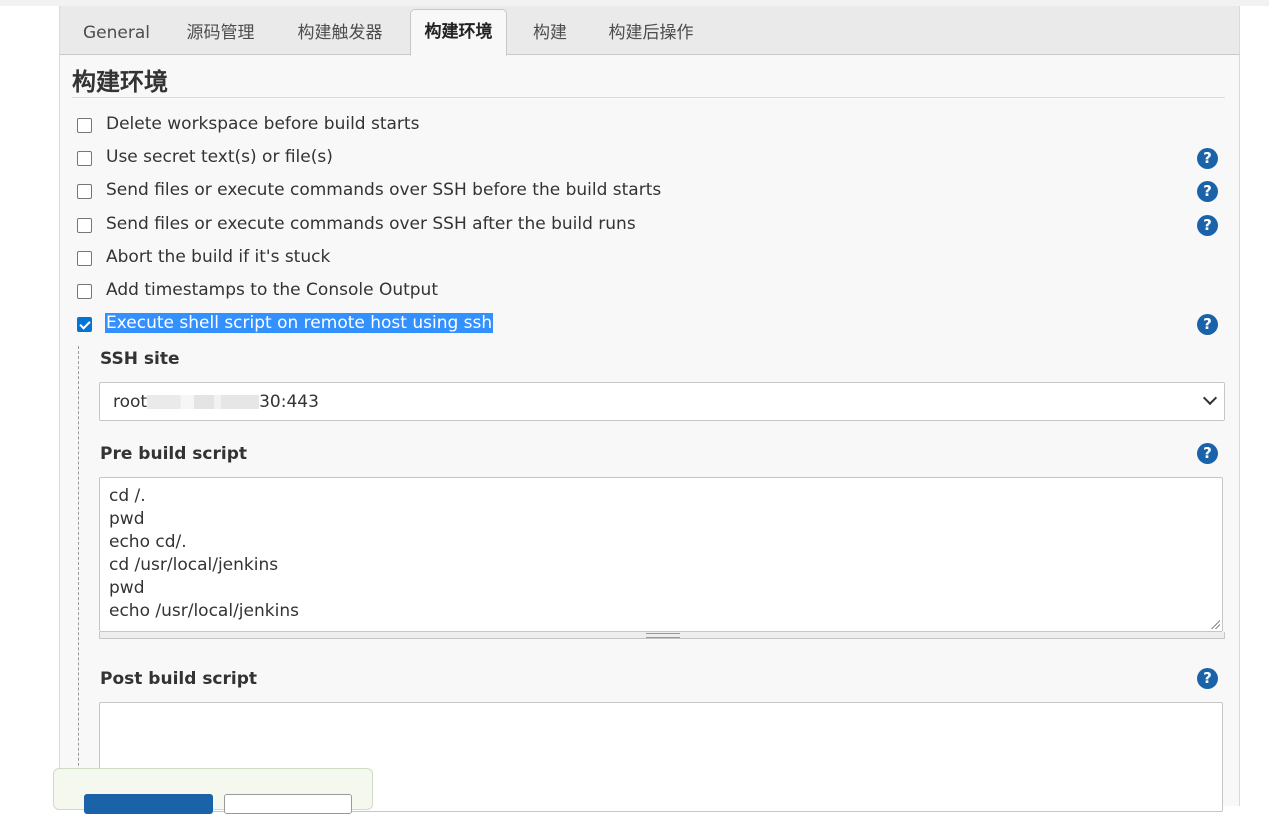 The height and width of the screenshot is (814, 1269). I want to click on script-line: cd /usr/local/jenkins, so click(194, 565).